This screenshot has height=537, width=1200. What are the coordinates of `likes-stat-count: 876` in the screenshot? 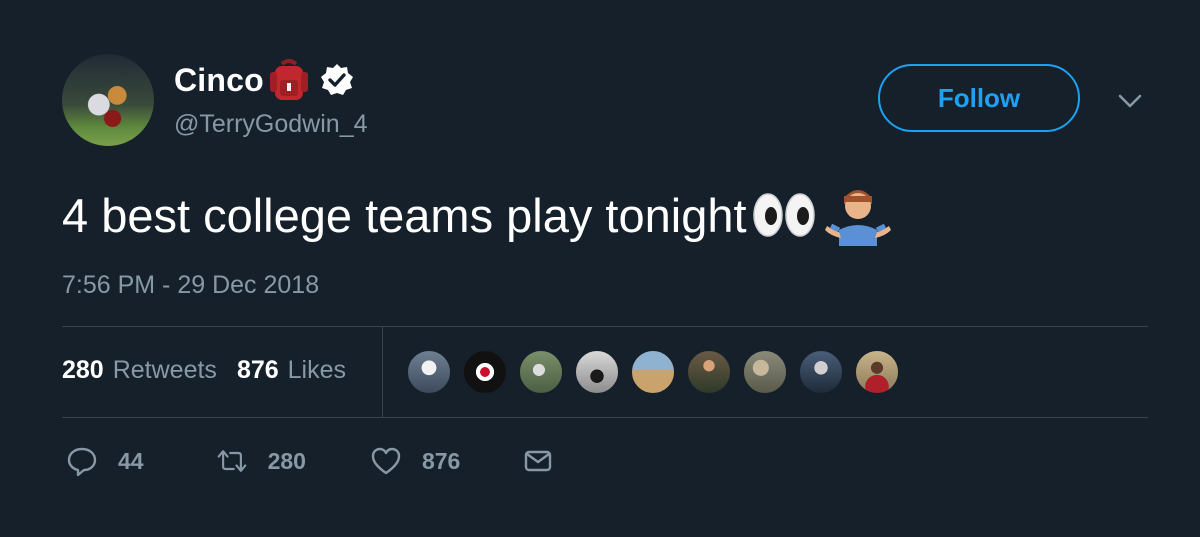 It's located at (257, 370).